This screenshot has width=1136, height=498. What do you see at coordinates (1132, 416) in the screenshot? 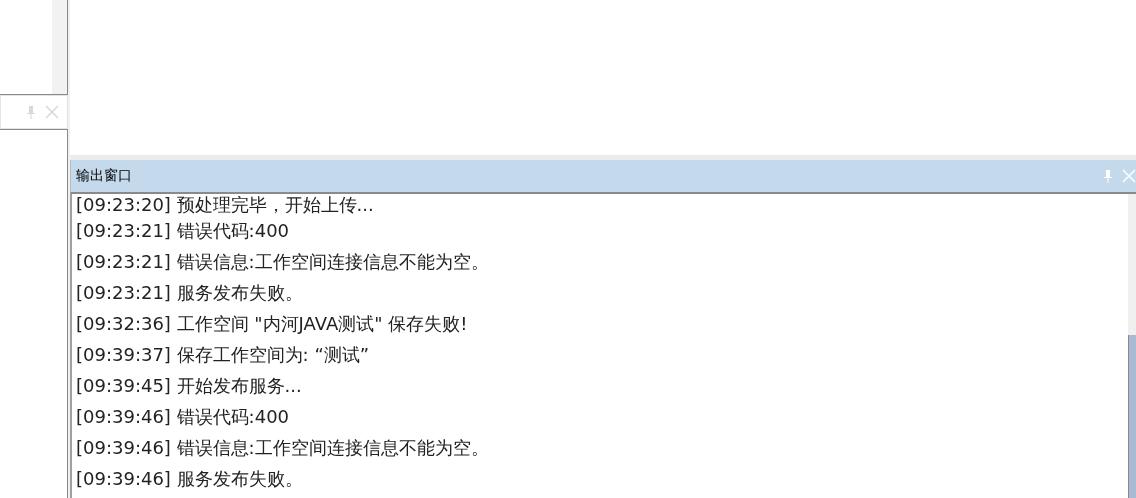
I see `scrollbar-thumb` at bounding box center [1132, 416].